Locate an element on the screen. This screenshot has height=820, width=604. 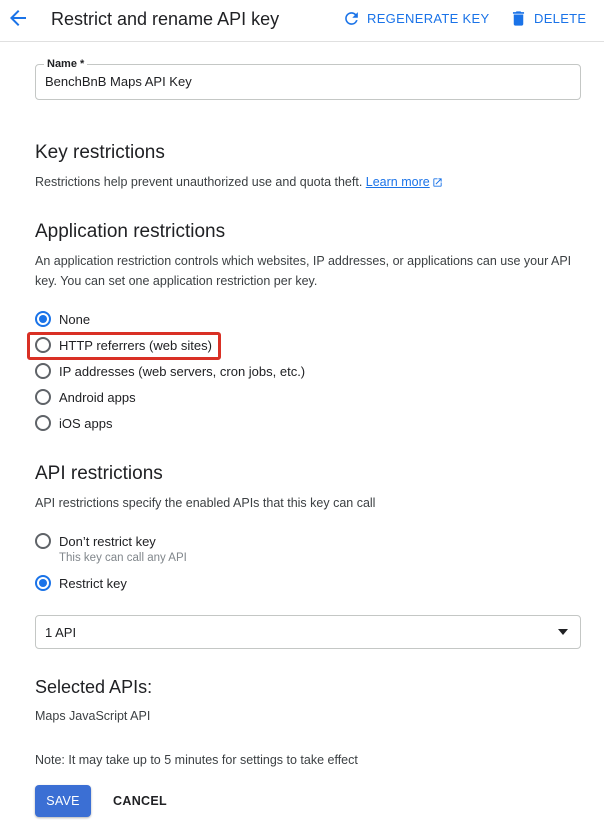
delete-button: DELETE is located at coordinates (547, 18).